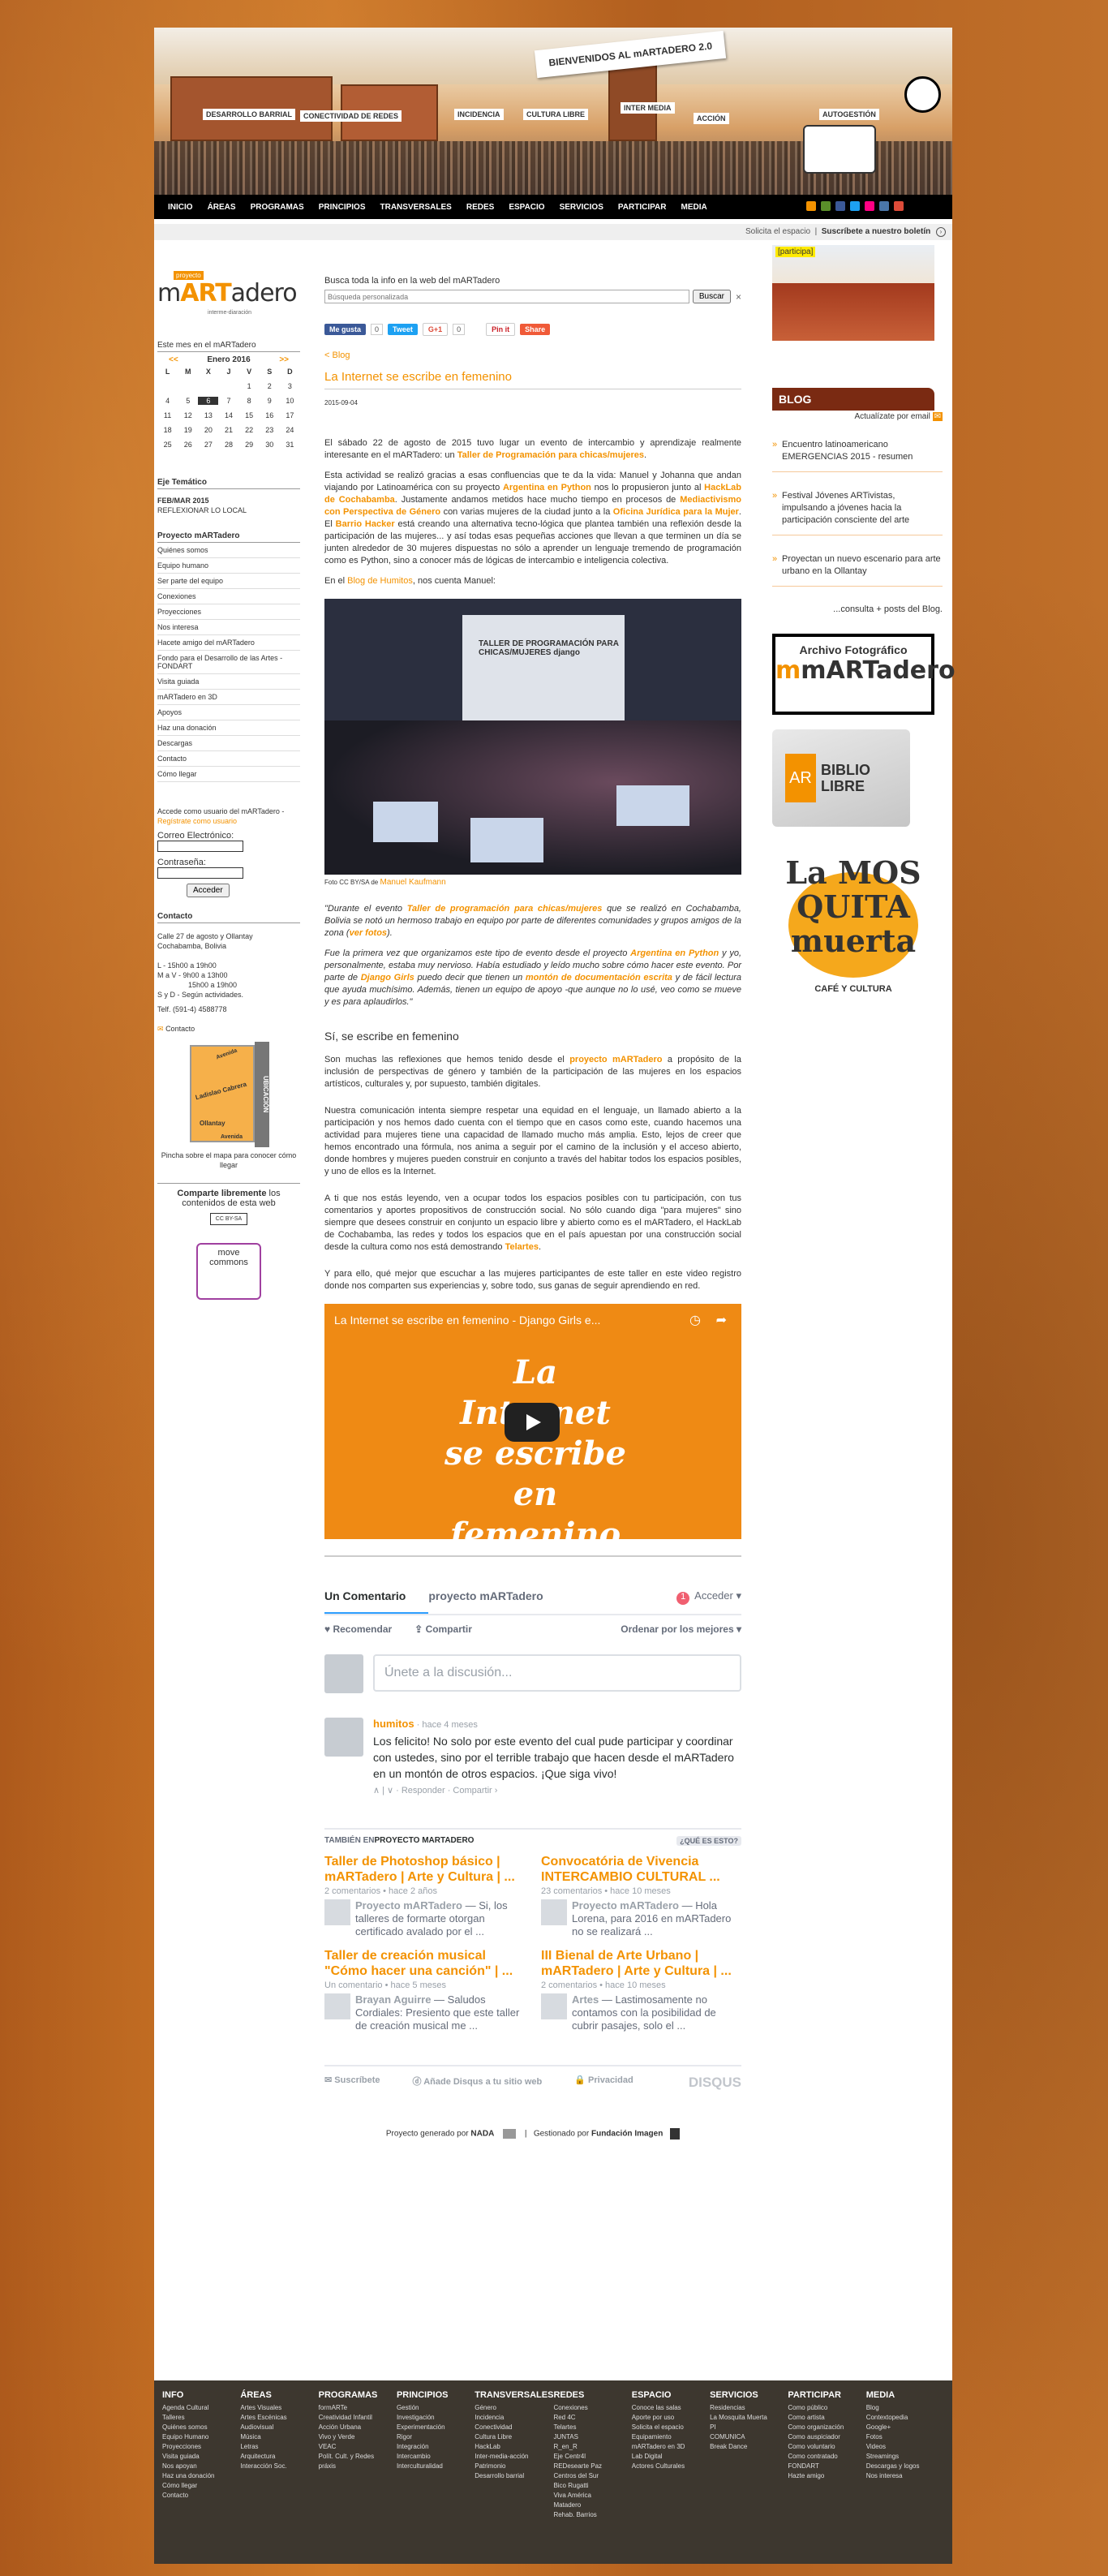 This screenshot has height=2576, width=1108. Describe the element at coordinates (671, 2466) in the screenshot. I see `footer-link: Actores Culturales` at that location.